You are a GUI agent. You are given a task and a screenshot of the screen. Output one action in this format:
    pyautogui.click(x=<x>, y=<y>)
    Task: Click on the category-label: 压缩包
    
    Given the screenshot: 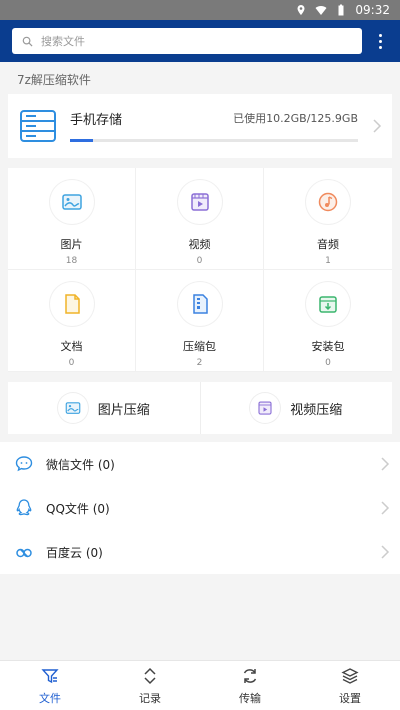 What is the action you would take?
    pyautogui.click(x=199, y=346)
    